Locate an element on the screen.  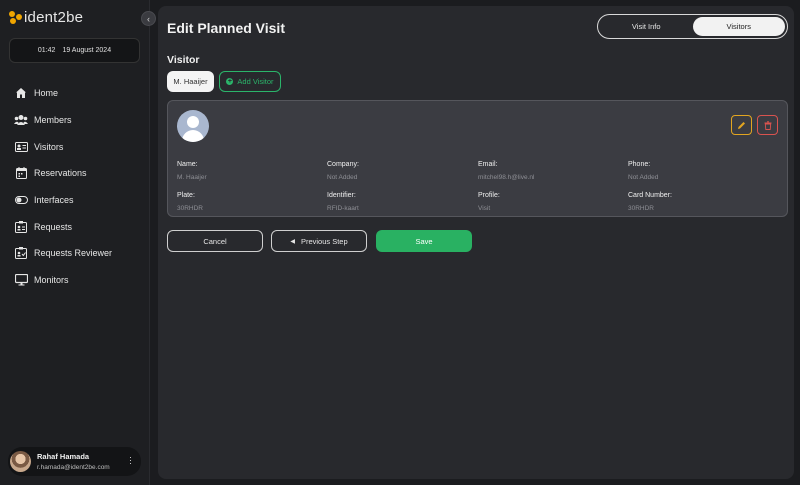
add-visitor-button: + Add Visitor is located at coordinates (250, 81).